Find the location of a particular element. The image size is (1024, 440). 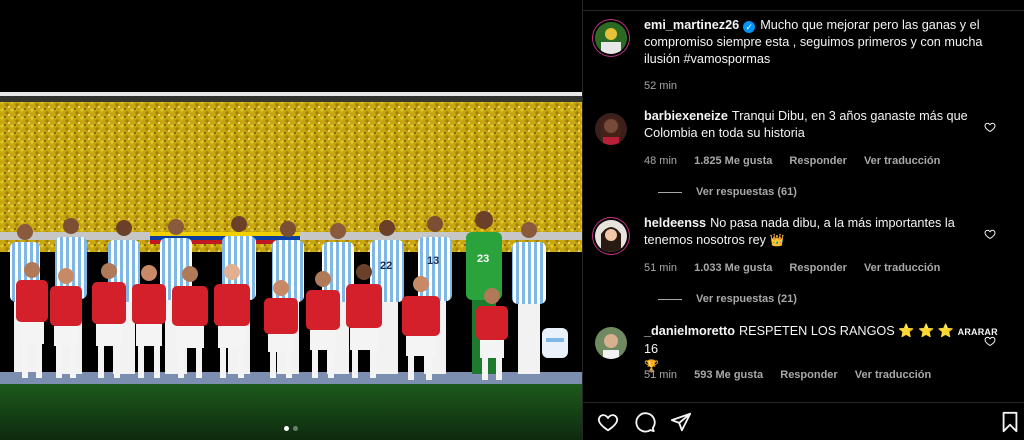

view-replies-label: Ver respuestas (21) is located at coordinates (746, 299).